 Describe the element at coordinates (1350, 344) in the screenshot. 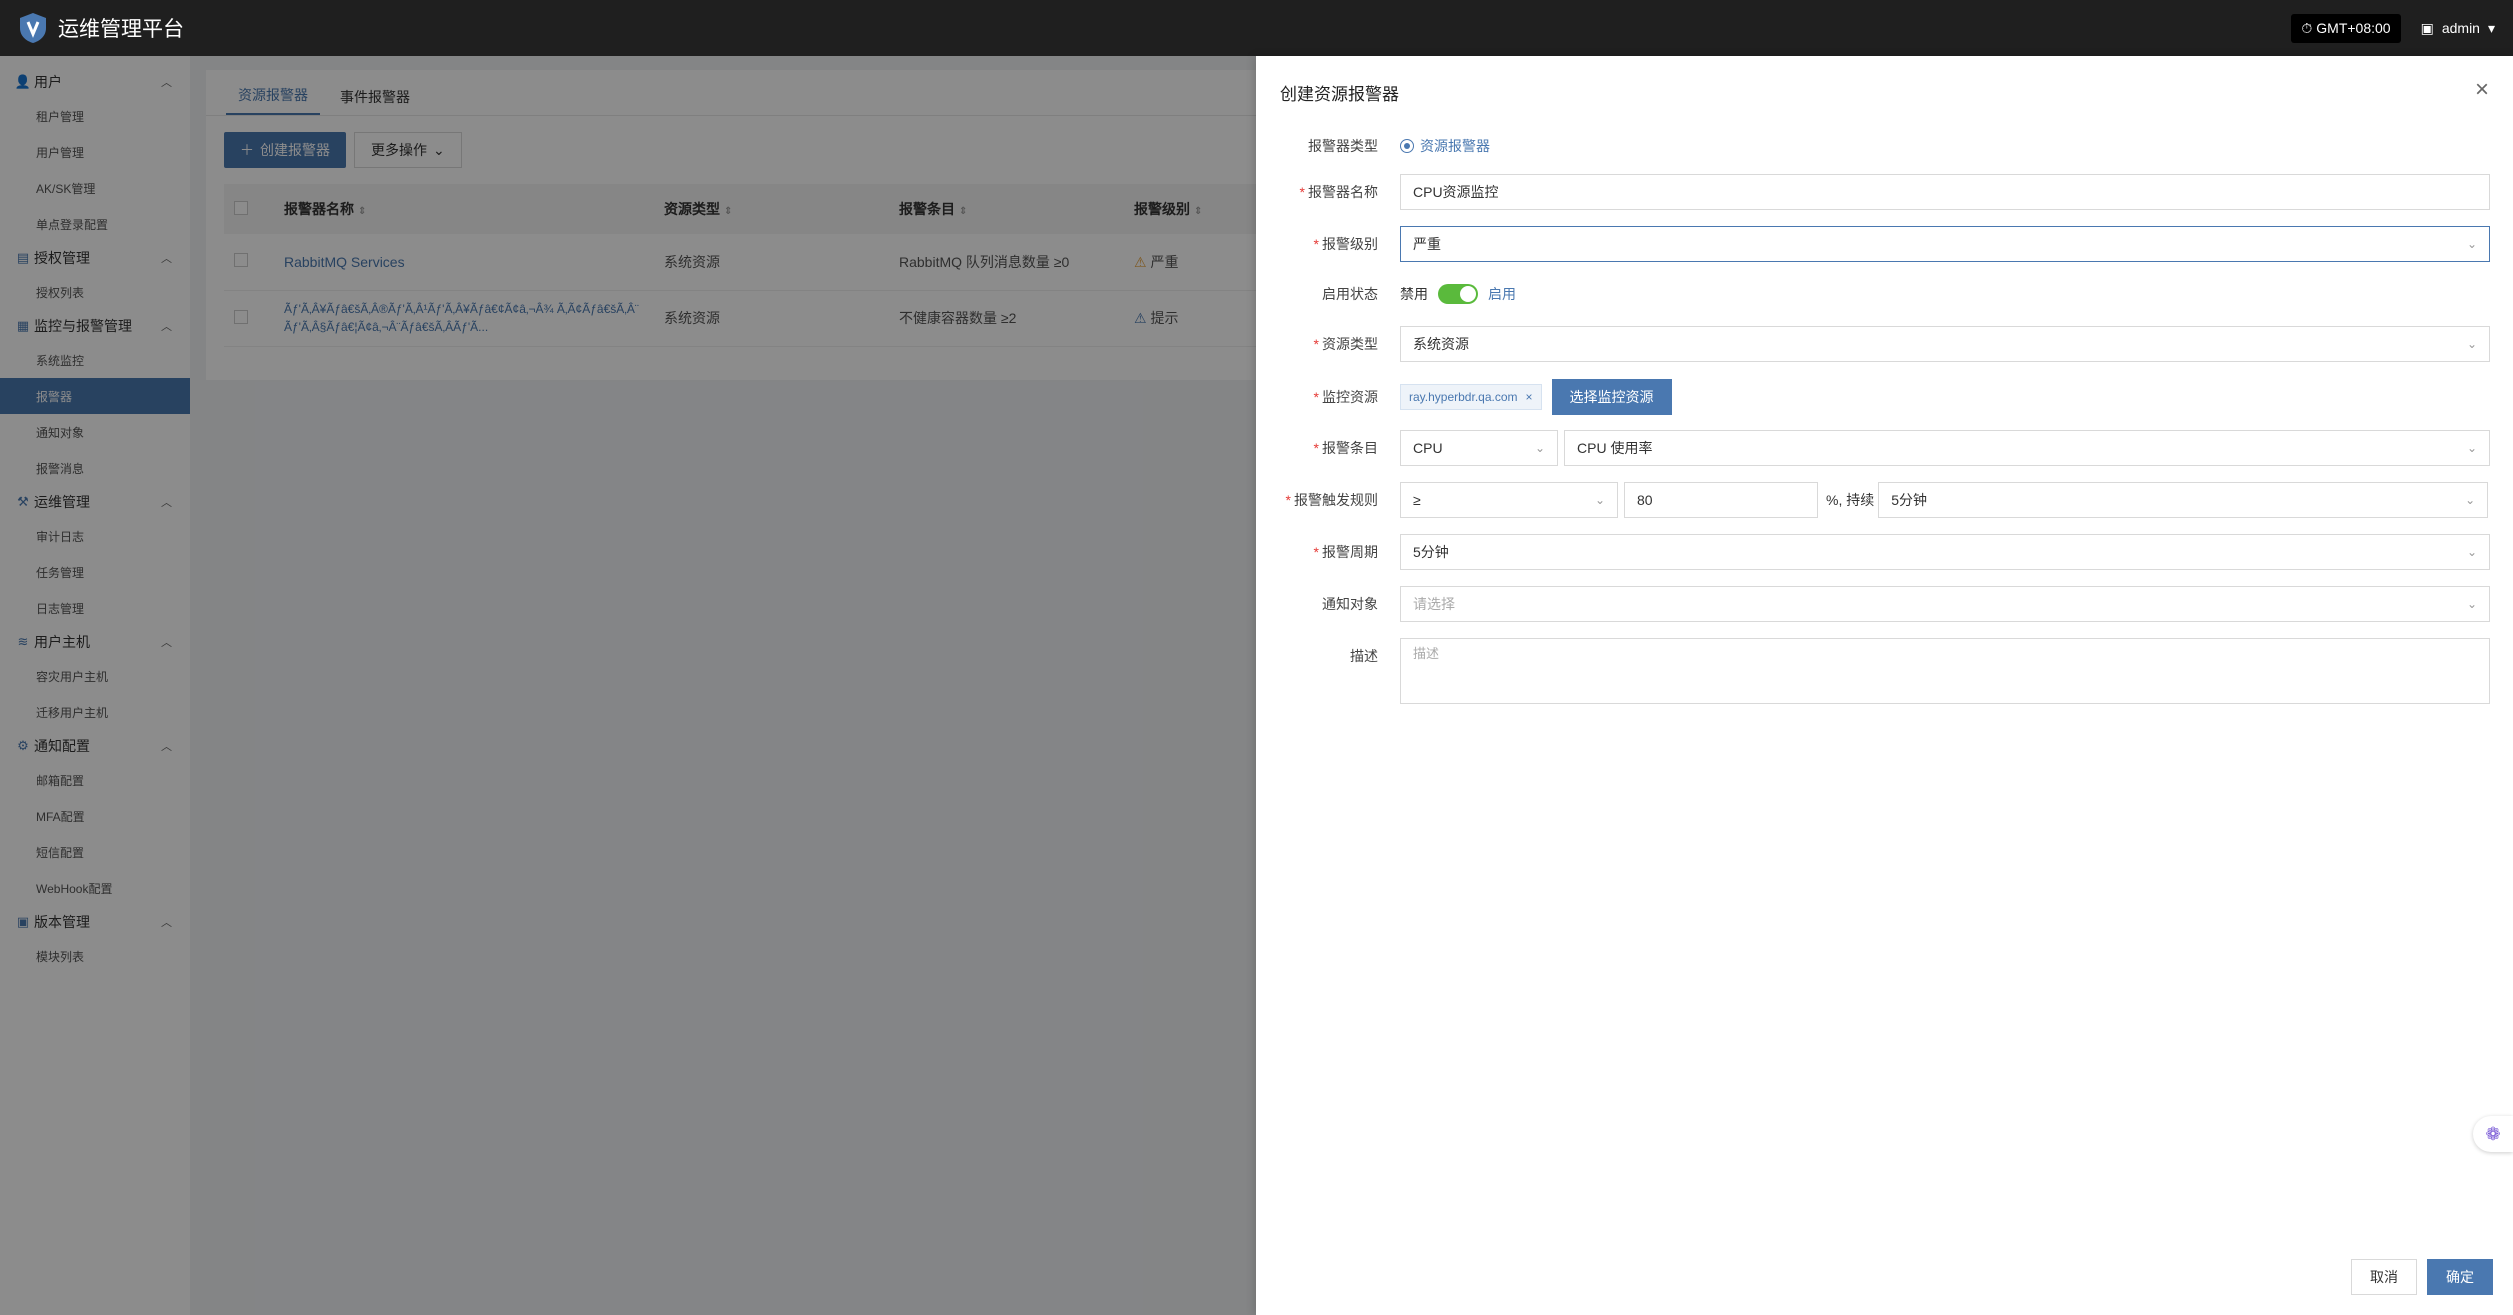

I see `res-type-label: 资源类型` at that location.